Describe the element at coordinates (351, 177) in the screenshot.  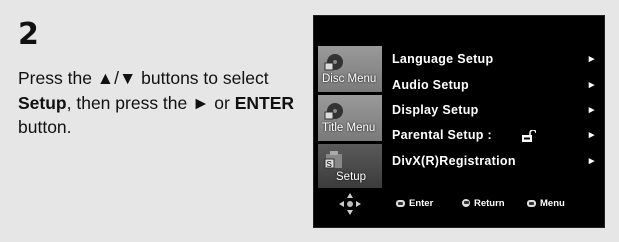
I see `tab-label: Setup` at that location.